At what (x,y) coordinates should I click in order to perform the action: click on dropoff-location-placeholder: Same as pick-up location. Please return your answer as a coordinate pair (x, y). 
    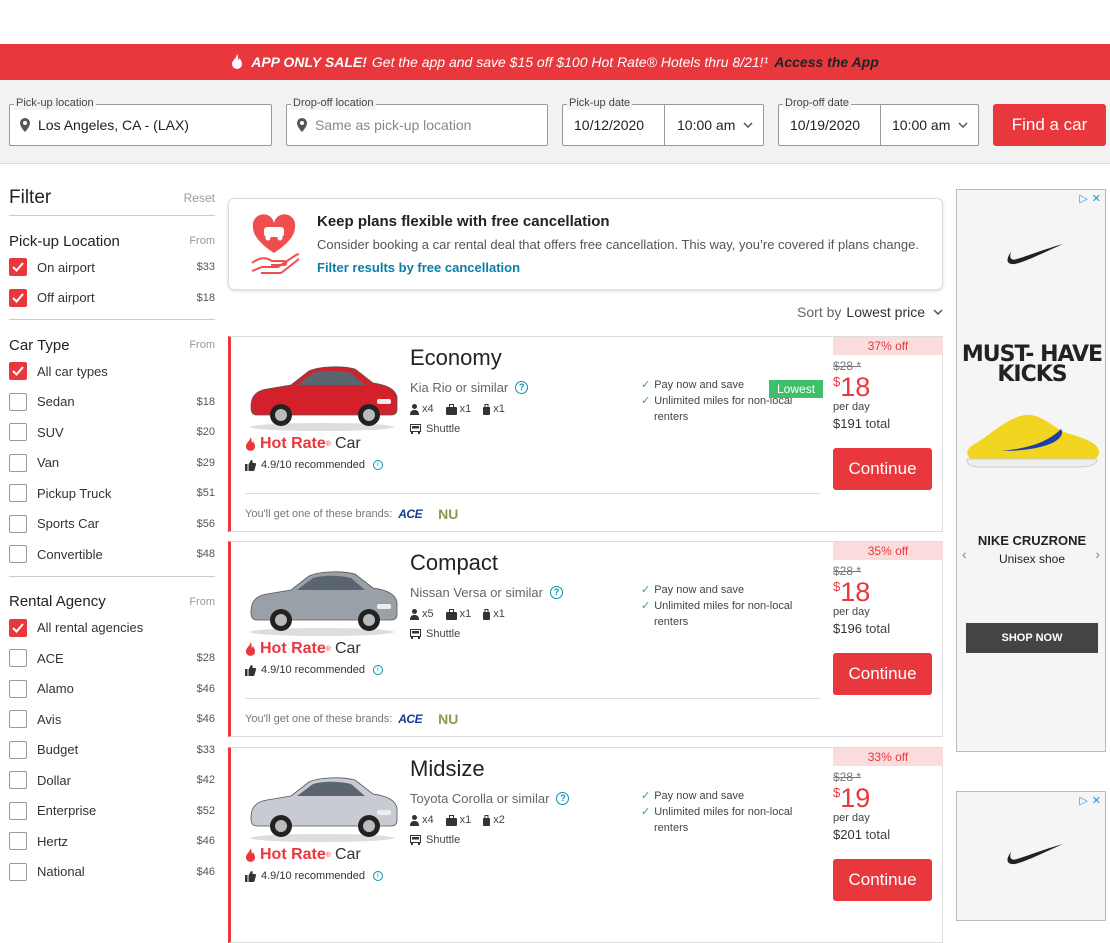
    Looking at the image, I should click on (393, 125).